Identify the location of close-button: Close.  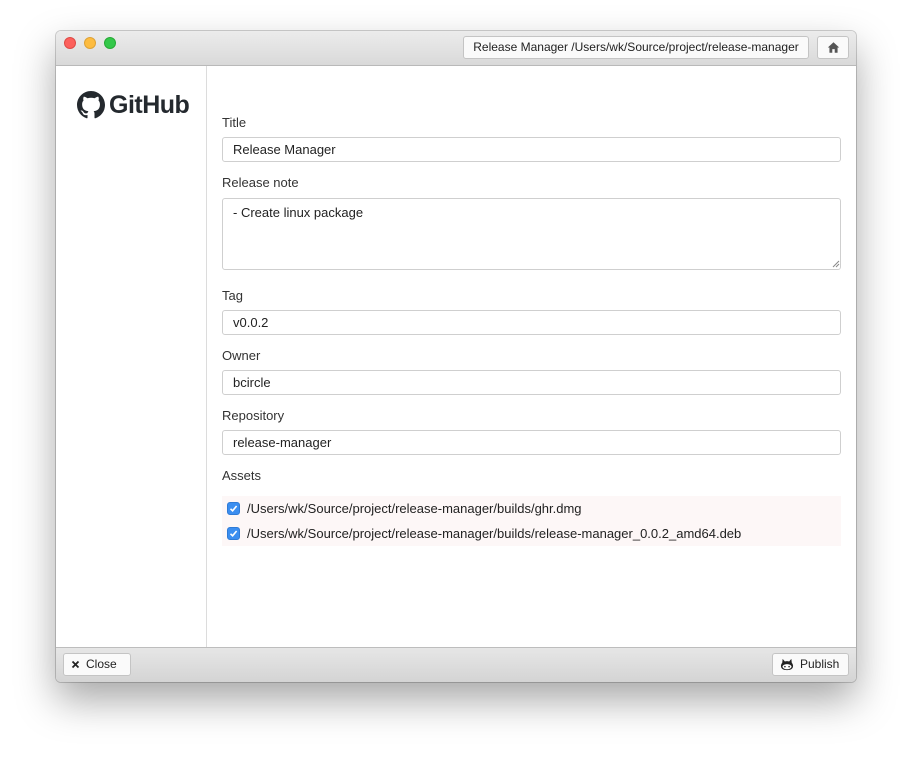
(97, 664).